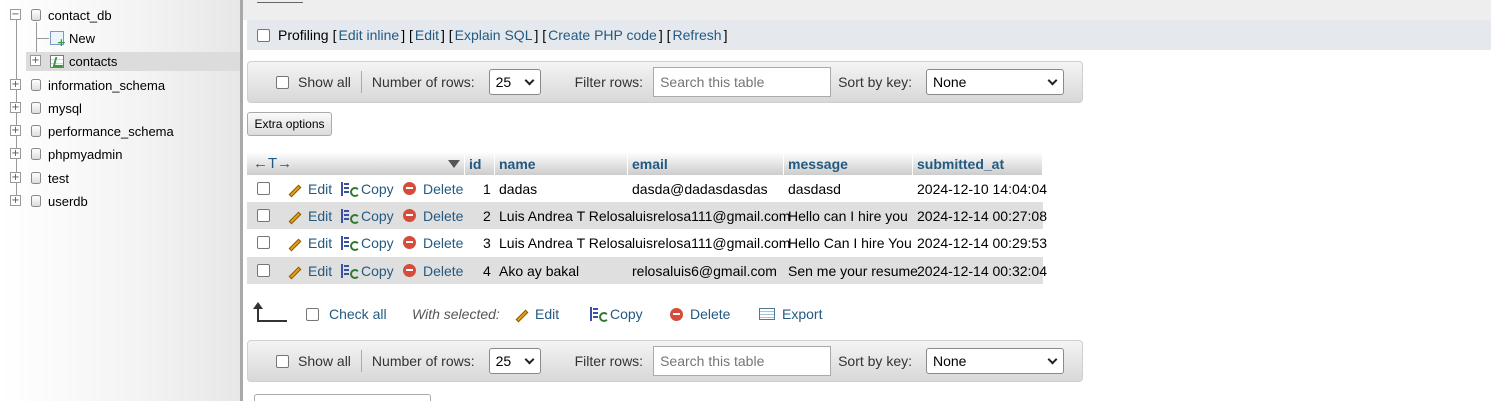 This screenshot has height=401, width=1491. I want to click on cell-submitted-at: 2024-12-14 00:27:08, so click(982, 215).